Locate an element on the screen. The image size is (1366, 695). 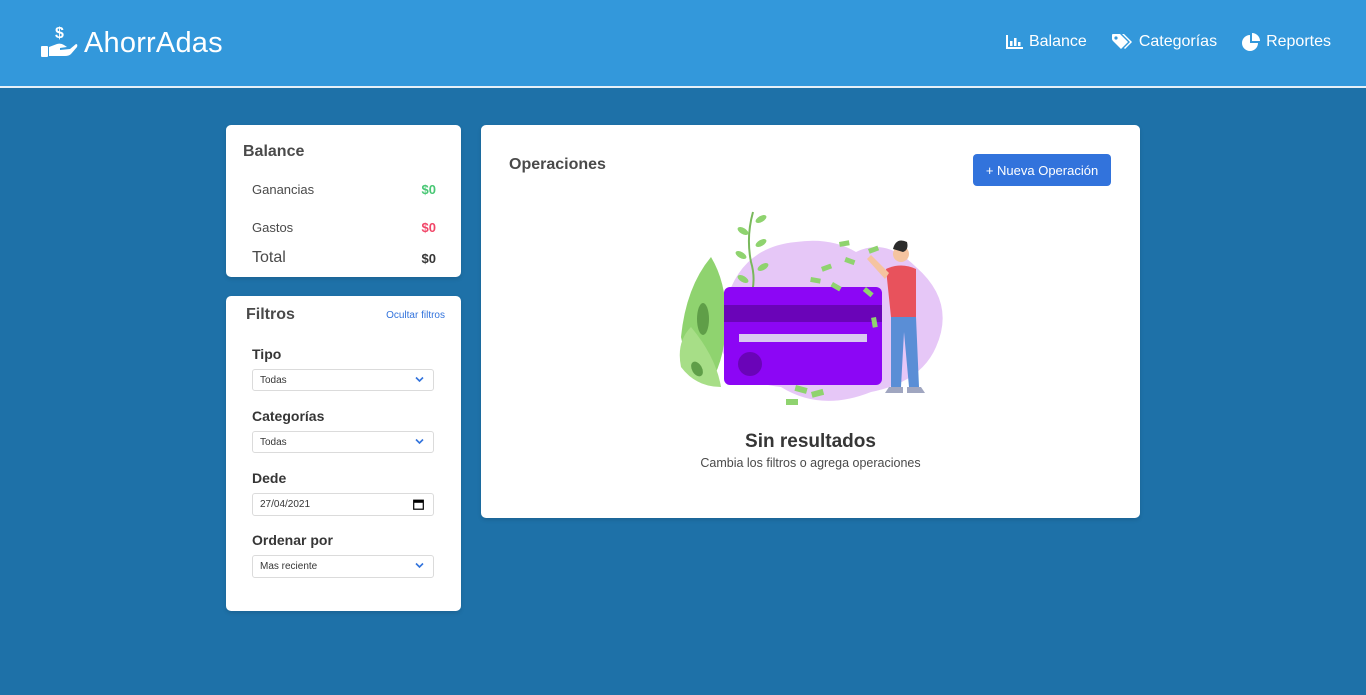
operations-title: Operaciones is located at coordinates (557, 164).